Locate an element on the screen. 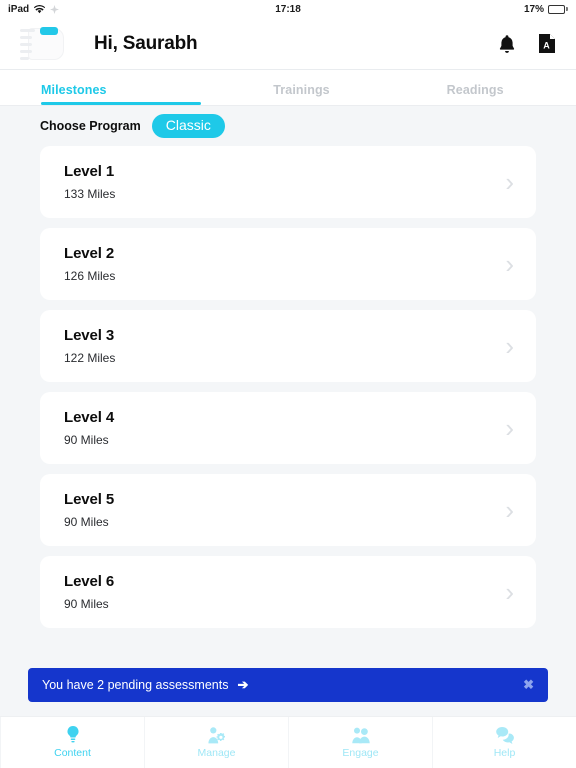 The height and width of the screenshot is (768, 576). level-card-texts: Level 4 90 Miles is located at coordinates (89, 428).